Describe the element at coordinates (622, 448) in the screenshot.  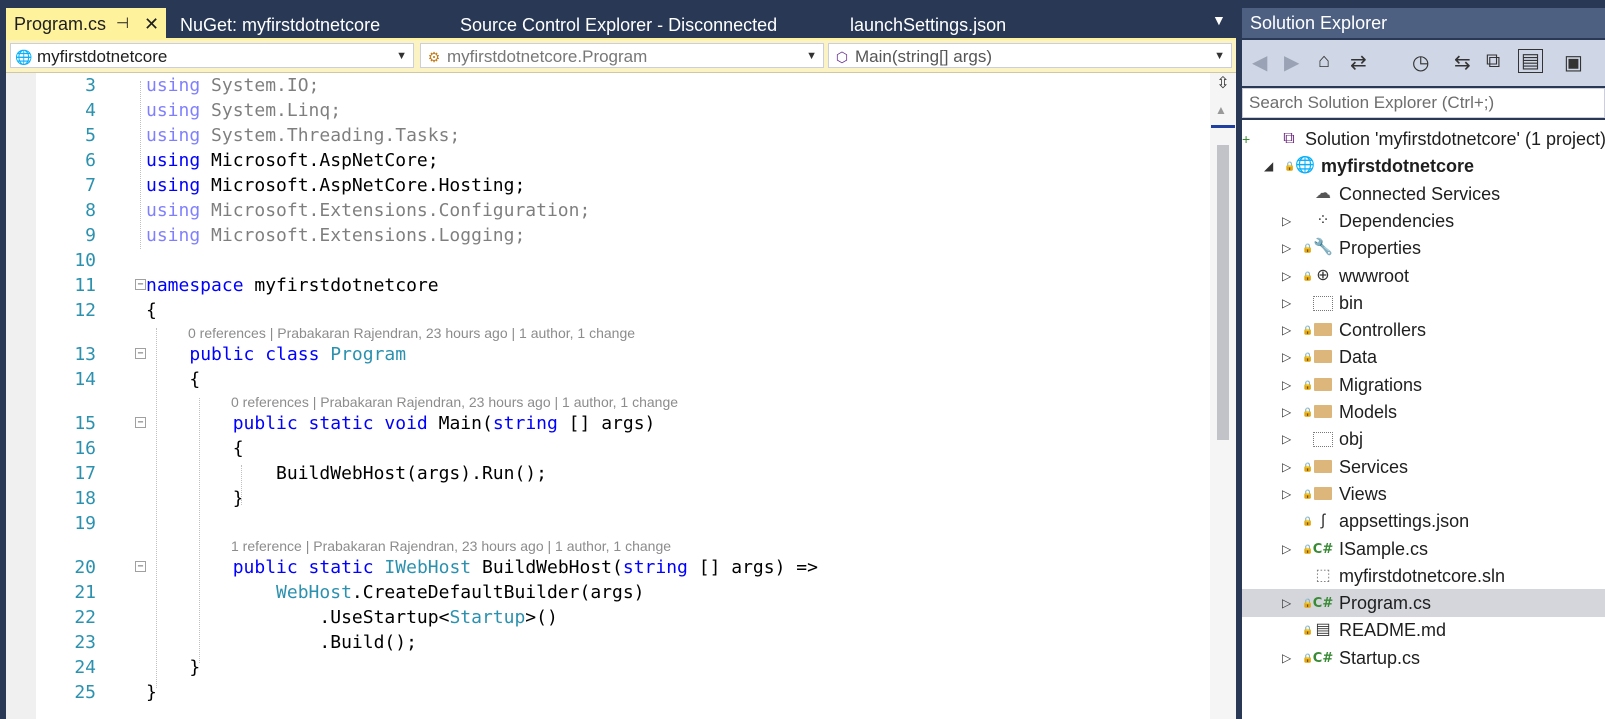
I see `code-line: 16 {` at that location.